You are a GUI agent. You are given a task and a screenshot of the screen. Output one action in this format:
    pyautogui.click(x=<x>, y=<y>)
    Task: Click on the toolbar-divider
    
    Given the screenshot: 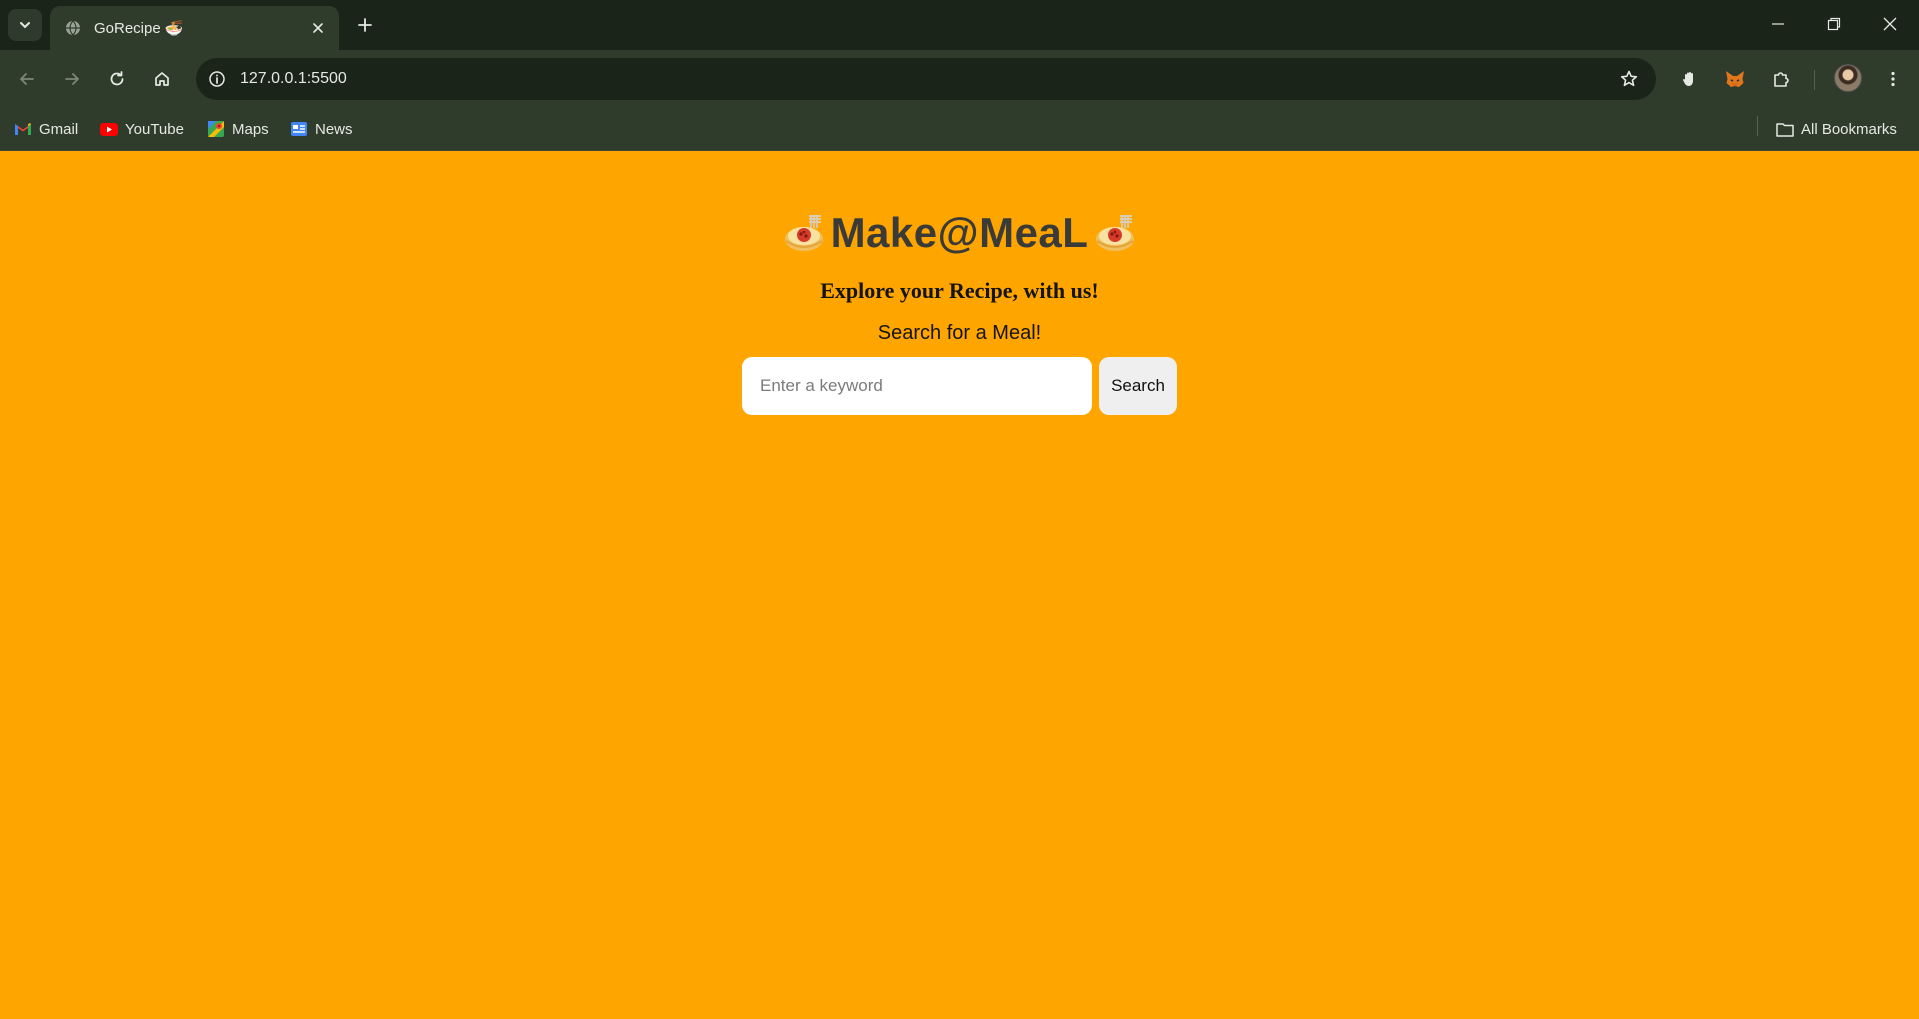 What is the action you would take?
    pyautogui.click(x=1814, y=80)
    